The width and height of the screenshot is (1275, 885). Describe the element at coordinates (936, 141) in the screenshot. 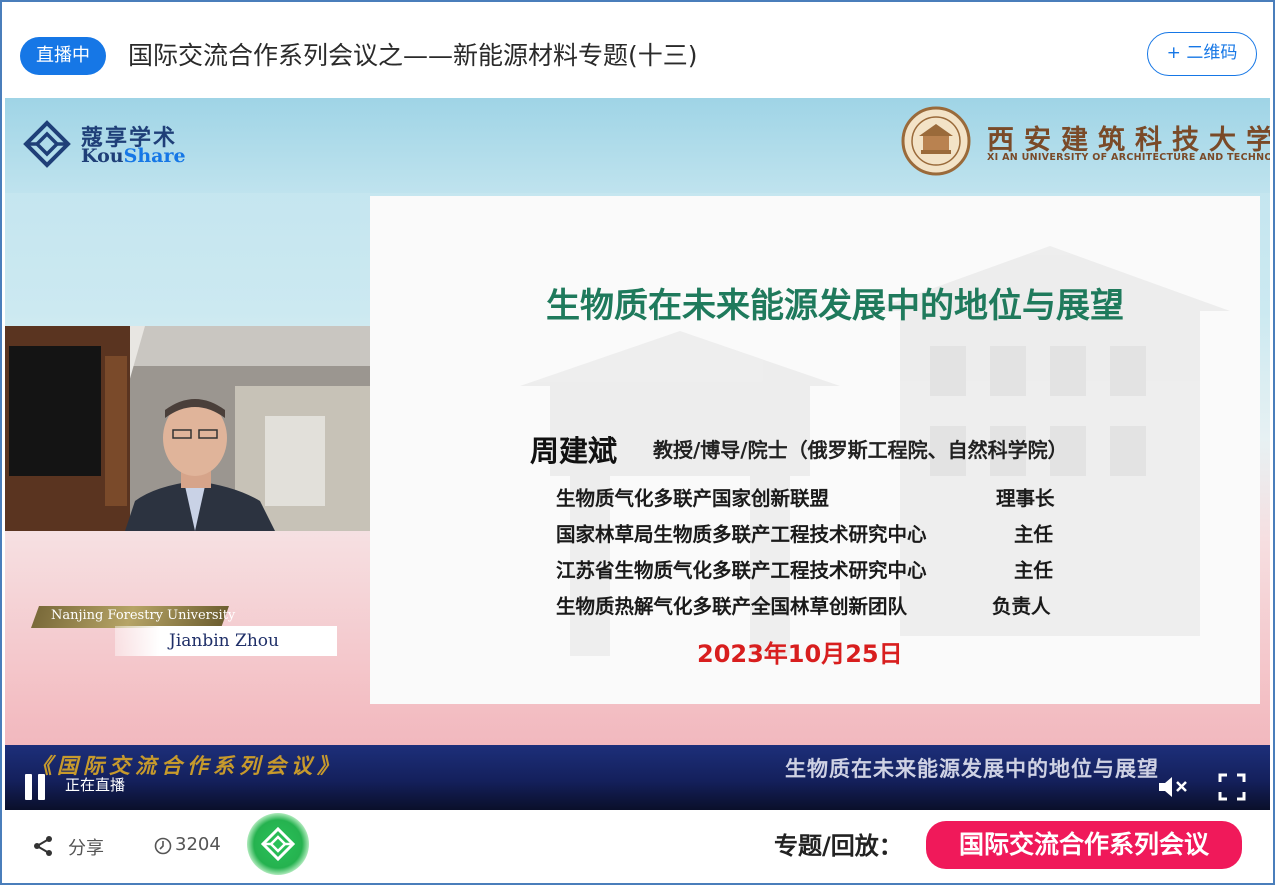

I see `university-seal-icon` at that location.